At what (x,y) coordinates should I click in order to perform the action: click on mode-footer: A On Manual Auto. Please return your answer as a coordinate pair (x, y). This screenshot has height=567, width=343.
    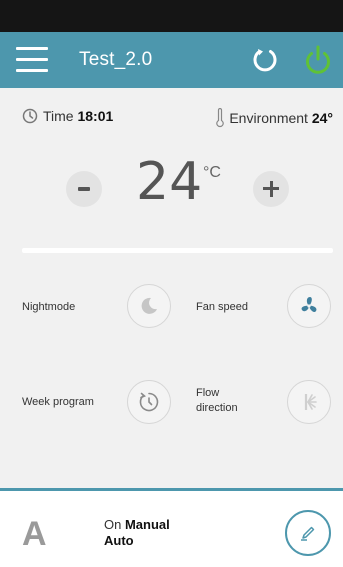
    Looking at the image, I should click on (171, 527).